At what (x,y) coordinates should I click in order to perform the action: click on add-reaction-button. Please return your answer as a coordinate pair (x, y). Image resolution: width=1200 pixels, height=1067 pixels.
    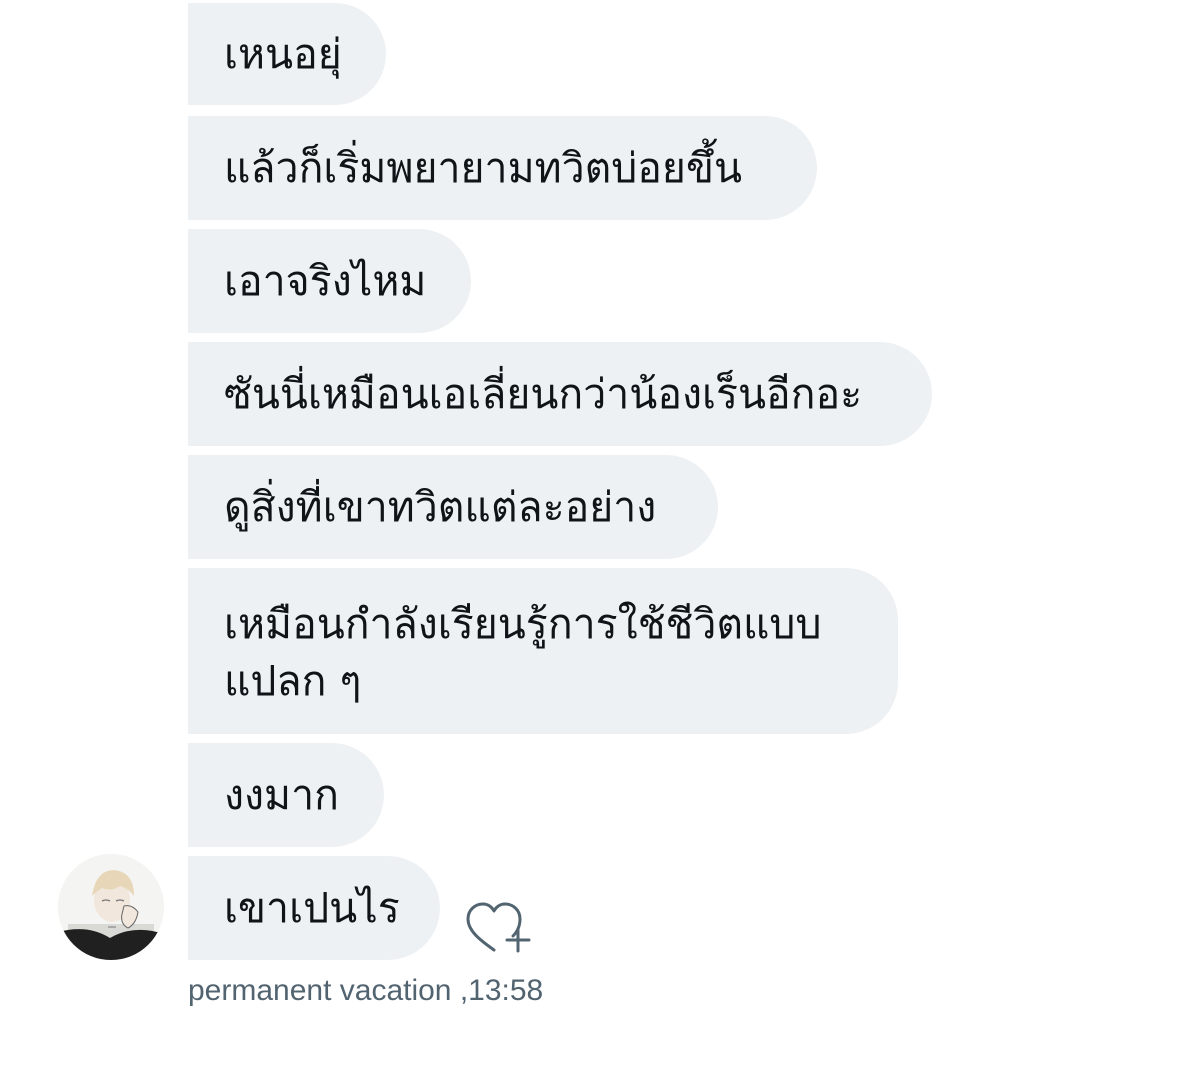
    Looking at the image, I should click on (499, 927).